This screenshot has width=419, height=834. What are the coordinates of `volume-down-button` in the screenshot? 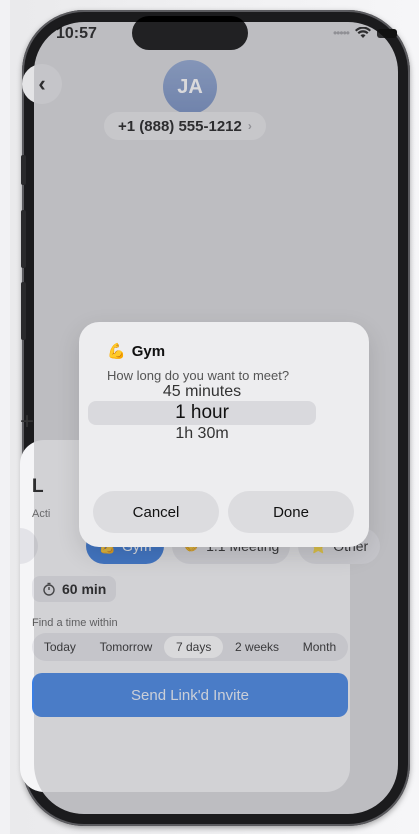 It's located at (23, 311).